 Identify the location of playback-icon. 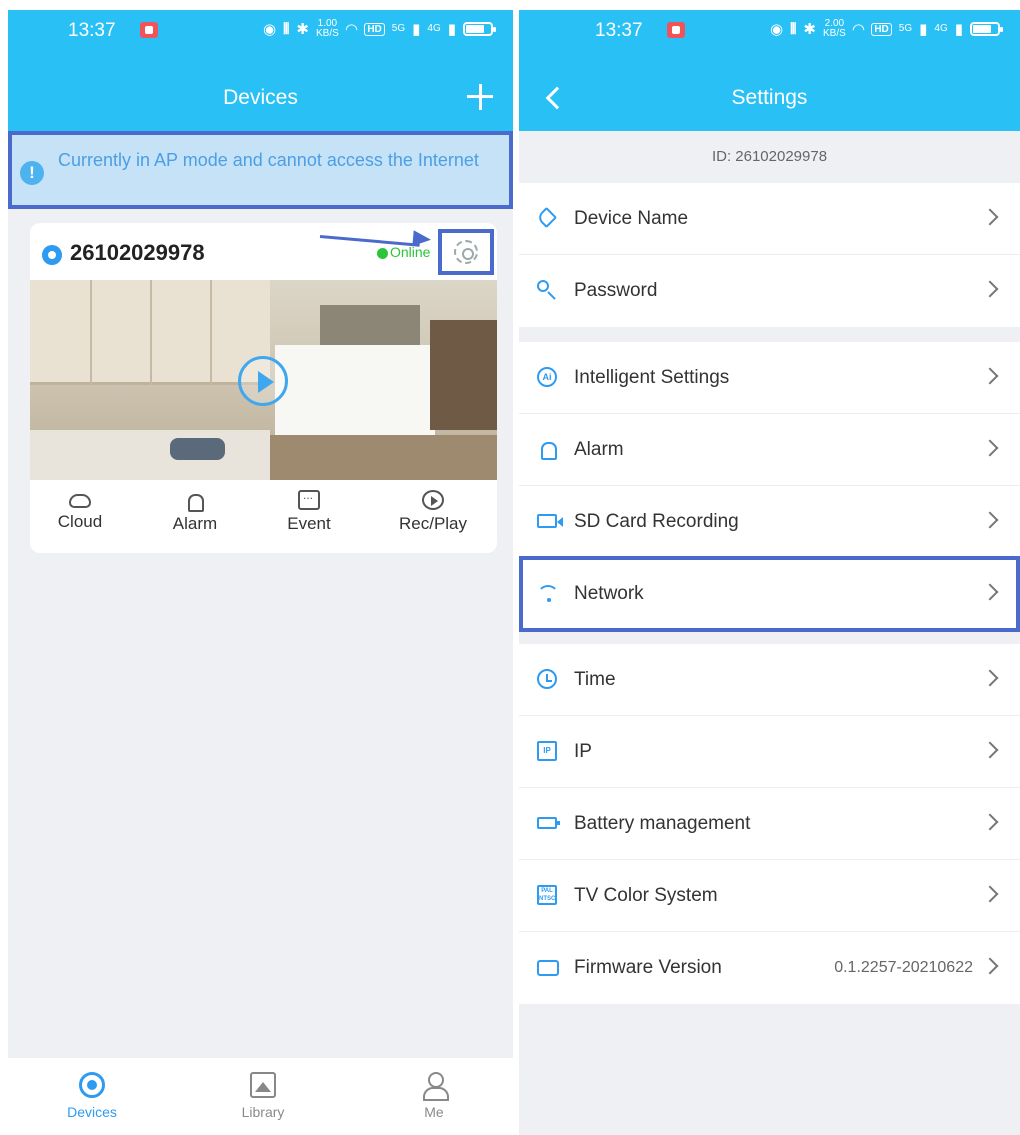
(433, 500).